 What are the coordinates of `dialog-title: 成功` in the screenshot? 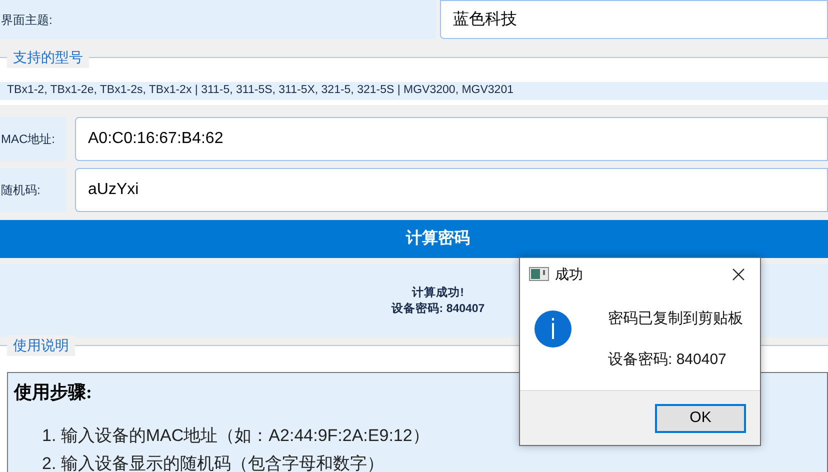 It's located at (569, 274).